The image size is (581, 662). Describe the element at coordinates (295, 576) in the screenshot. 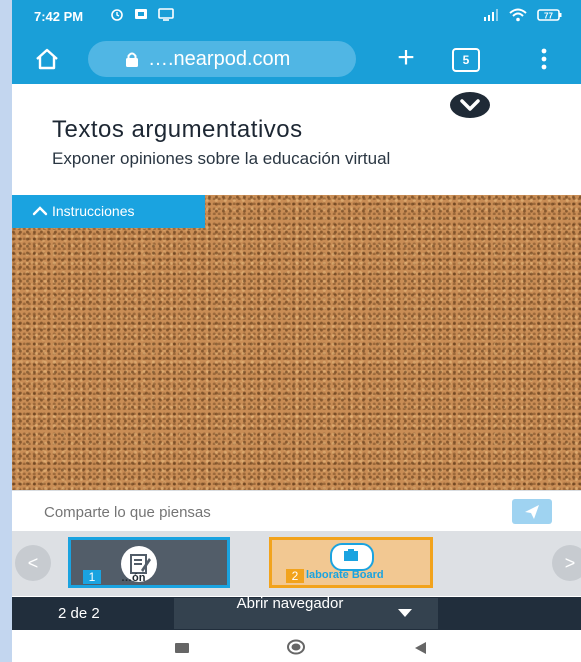

I see `slide-number: 2` at that location.